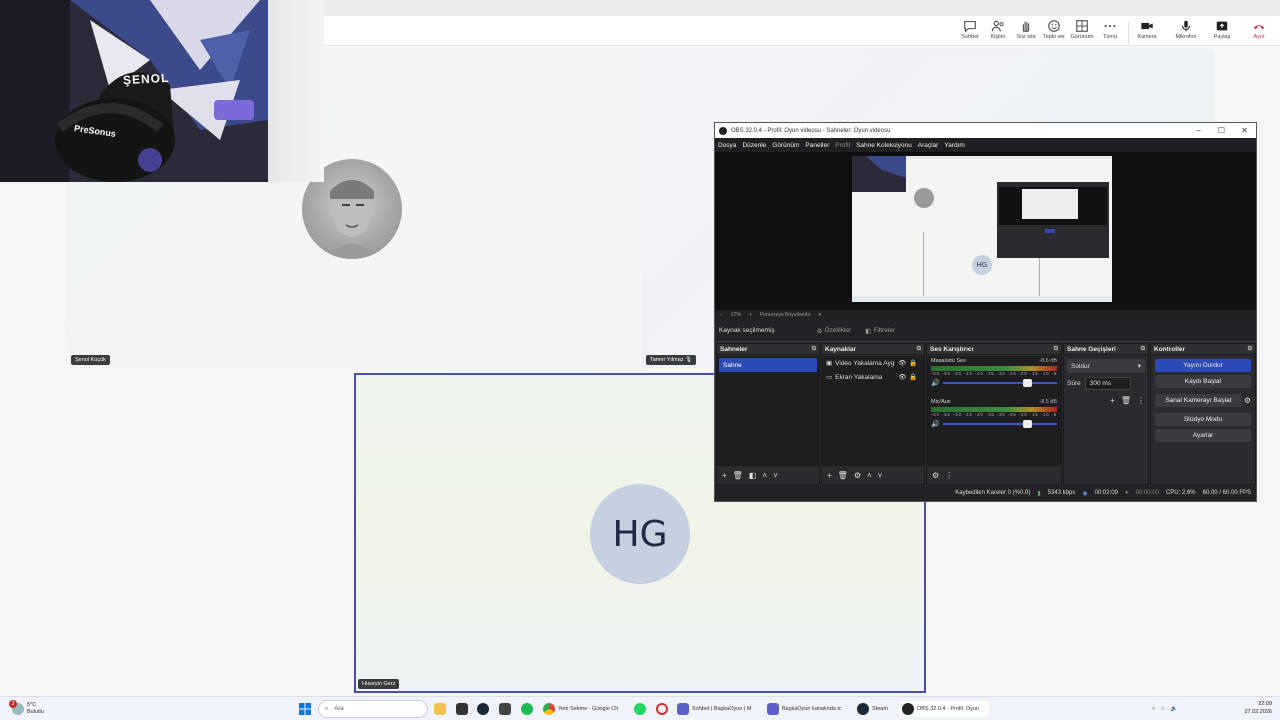 This screenshot has height=720, width=1280. What do you see at coordinates (1244, 130) in the screenshot?
I see `close-icon: ✕` at bounding box center [1244, 130].